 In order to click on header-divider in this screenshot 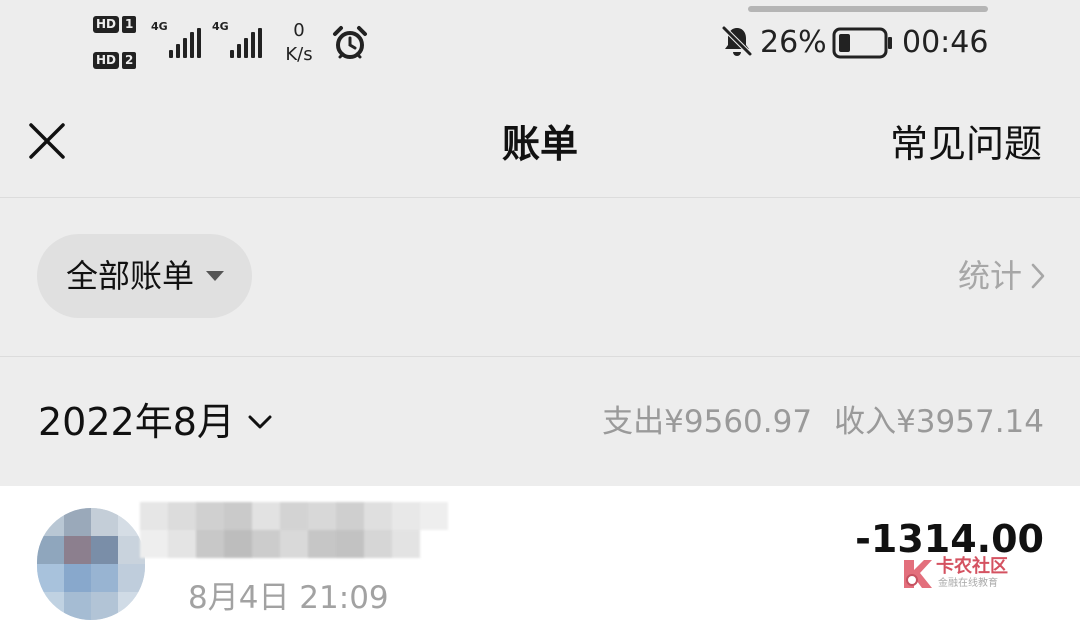, I will do `click(540, 197)`.